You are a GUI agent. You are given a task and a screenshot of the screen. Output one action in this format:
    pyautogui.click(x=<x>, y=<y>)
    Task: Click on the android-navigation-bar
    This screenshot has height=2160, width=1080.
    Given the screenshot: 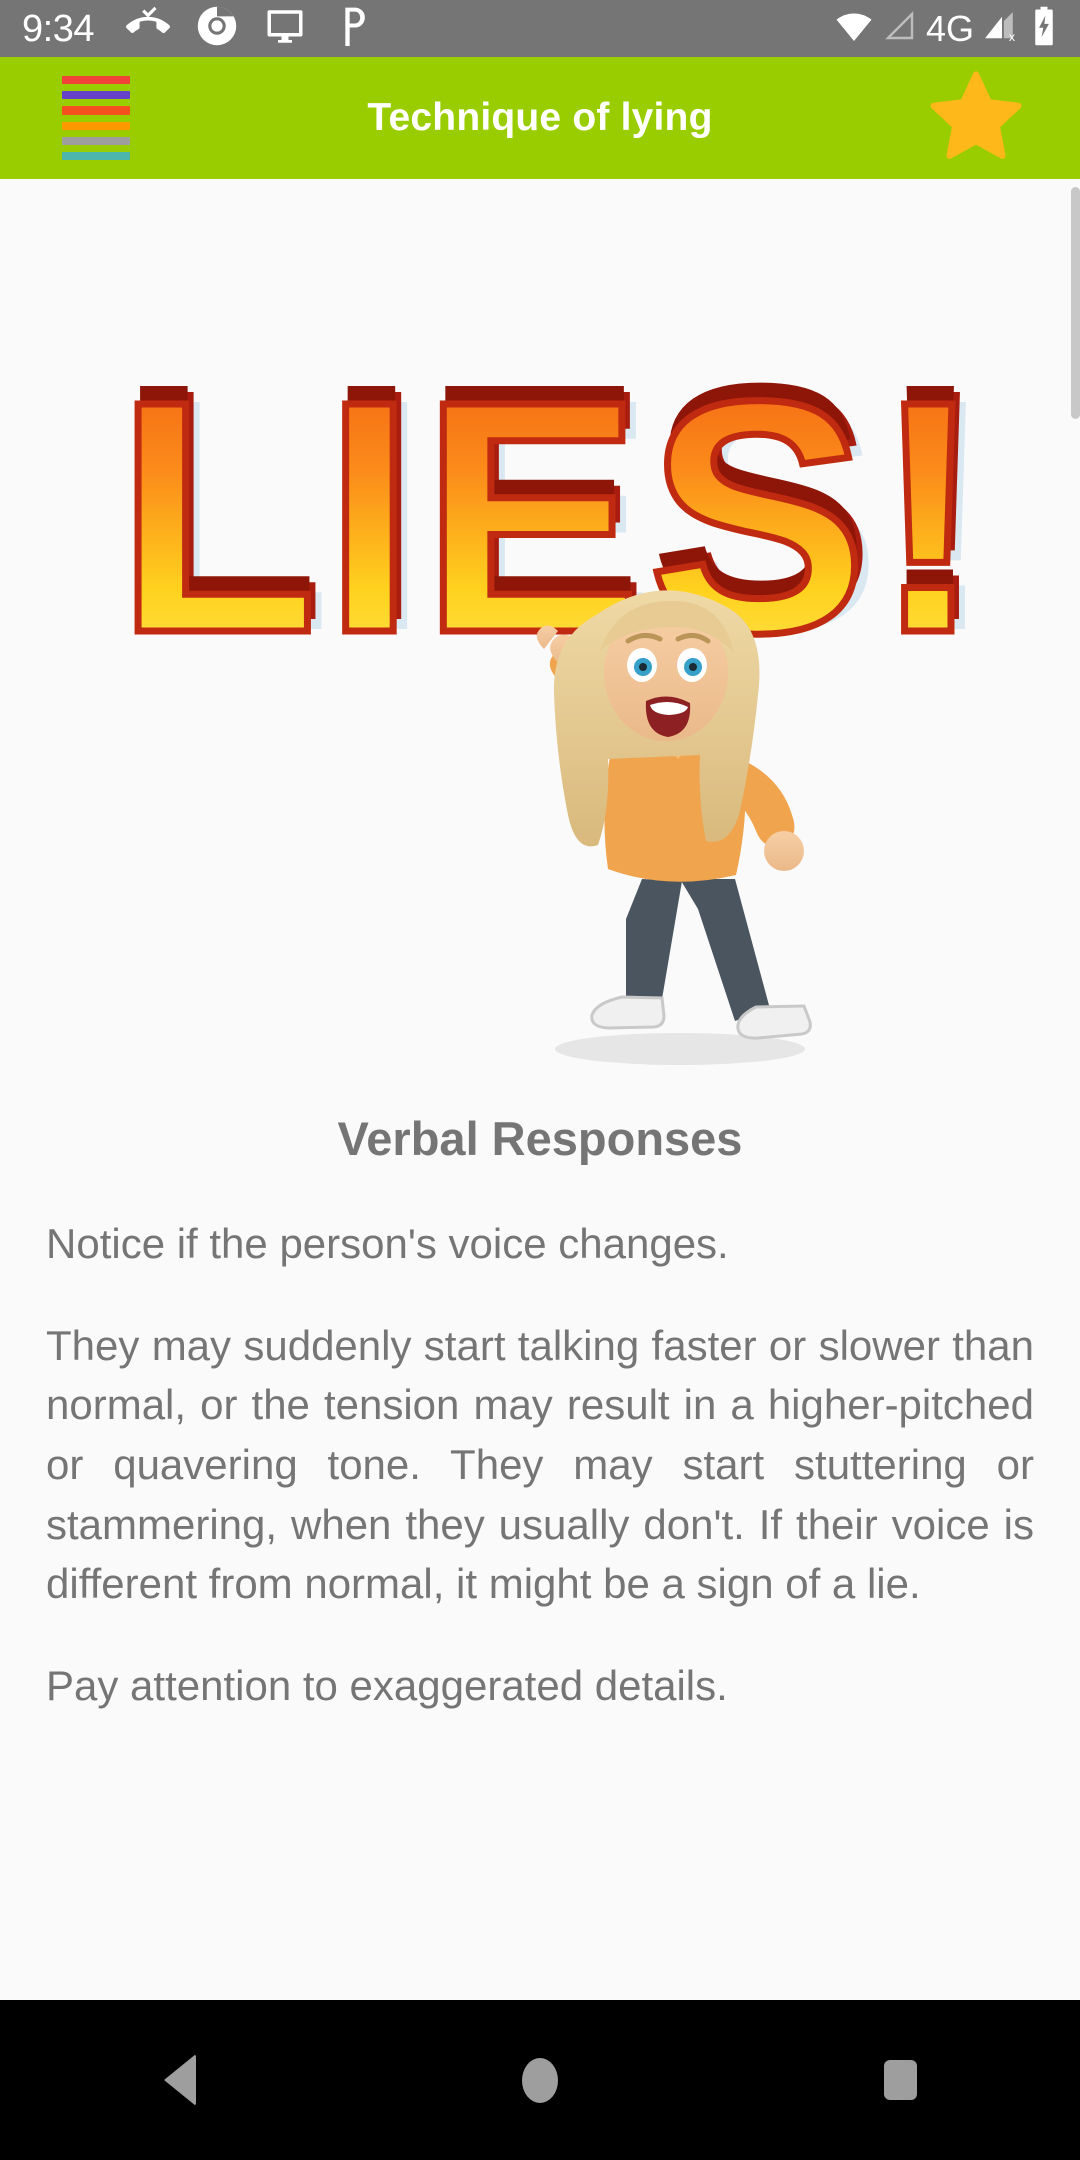 What is the action you would take?
    pyautogui.click(x=540, y=2080)
    